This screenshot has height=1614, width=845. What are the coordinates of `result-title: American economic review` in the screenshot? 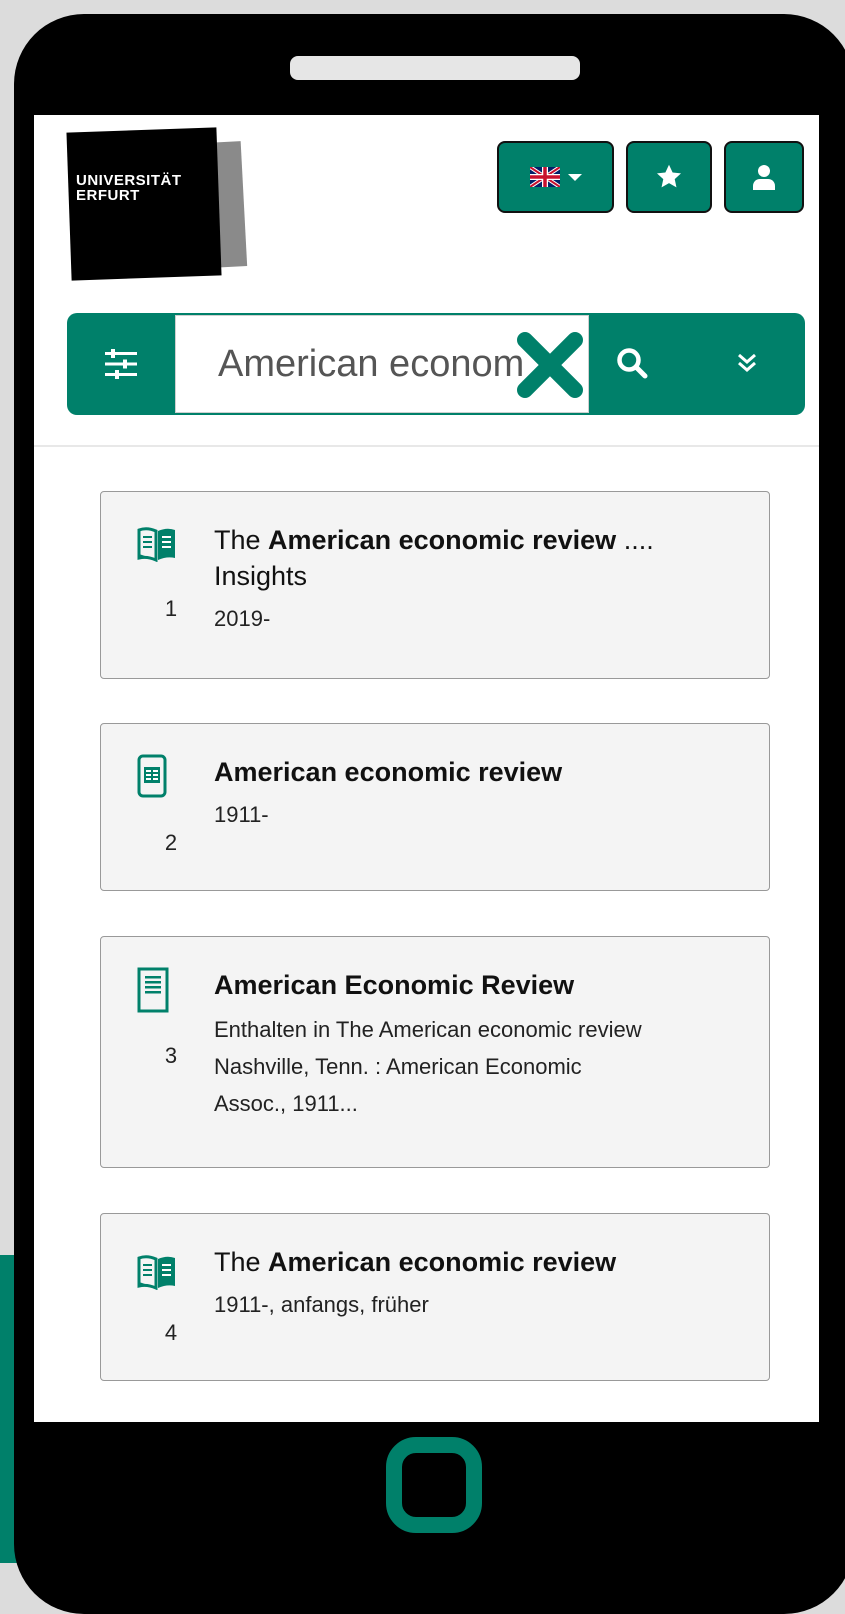 It's located at (481, 772).